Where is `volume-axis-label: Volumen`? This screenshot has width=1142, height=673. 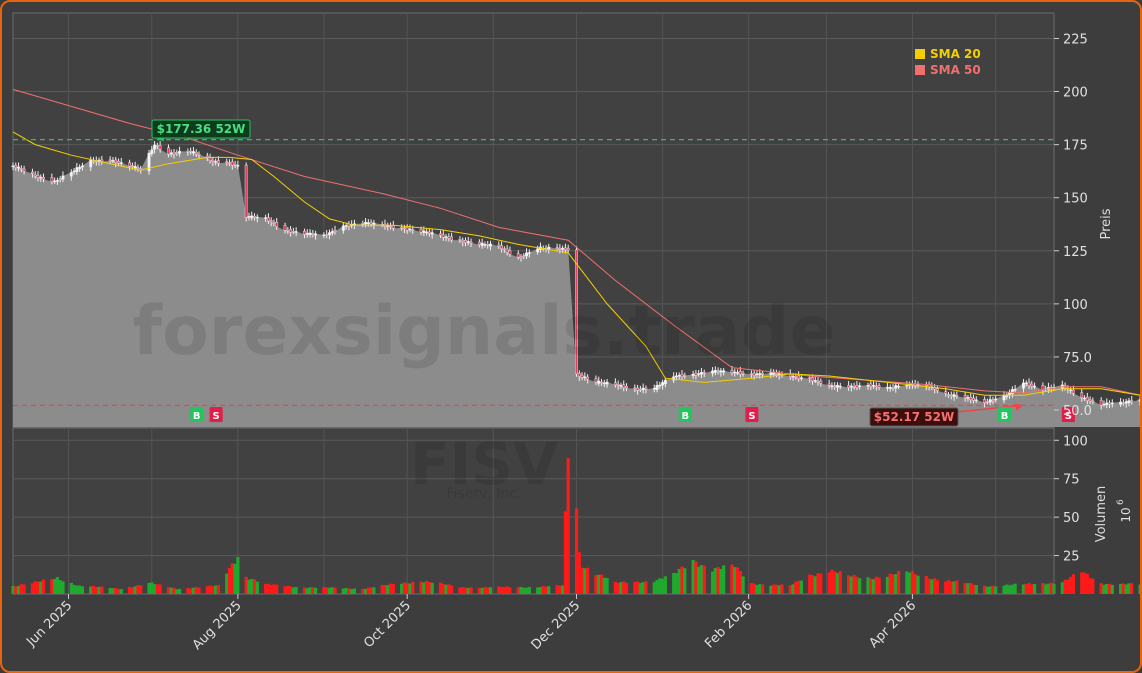 volume-axis-label: Volumen is located at coordinates (1101, 514).